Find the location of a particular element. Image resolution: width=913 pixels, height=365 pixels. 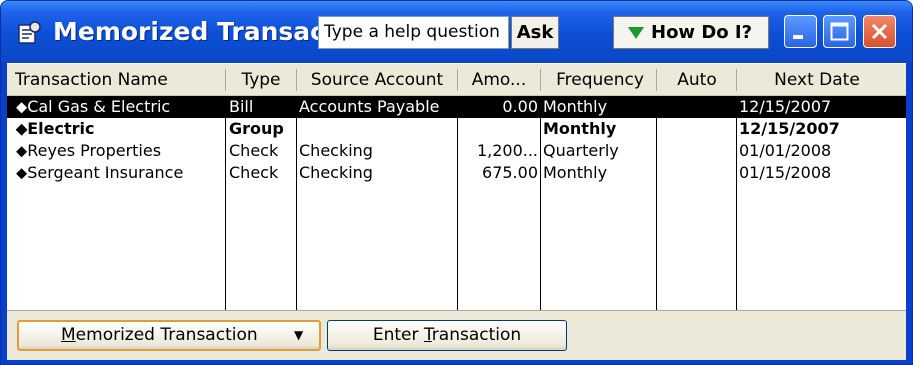

source-account-cell is located at coordinates (377, 129).